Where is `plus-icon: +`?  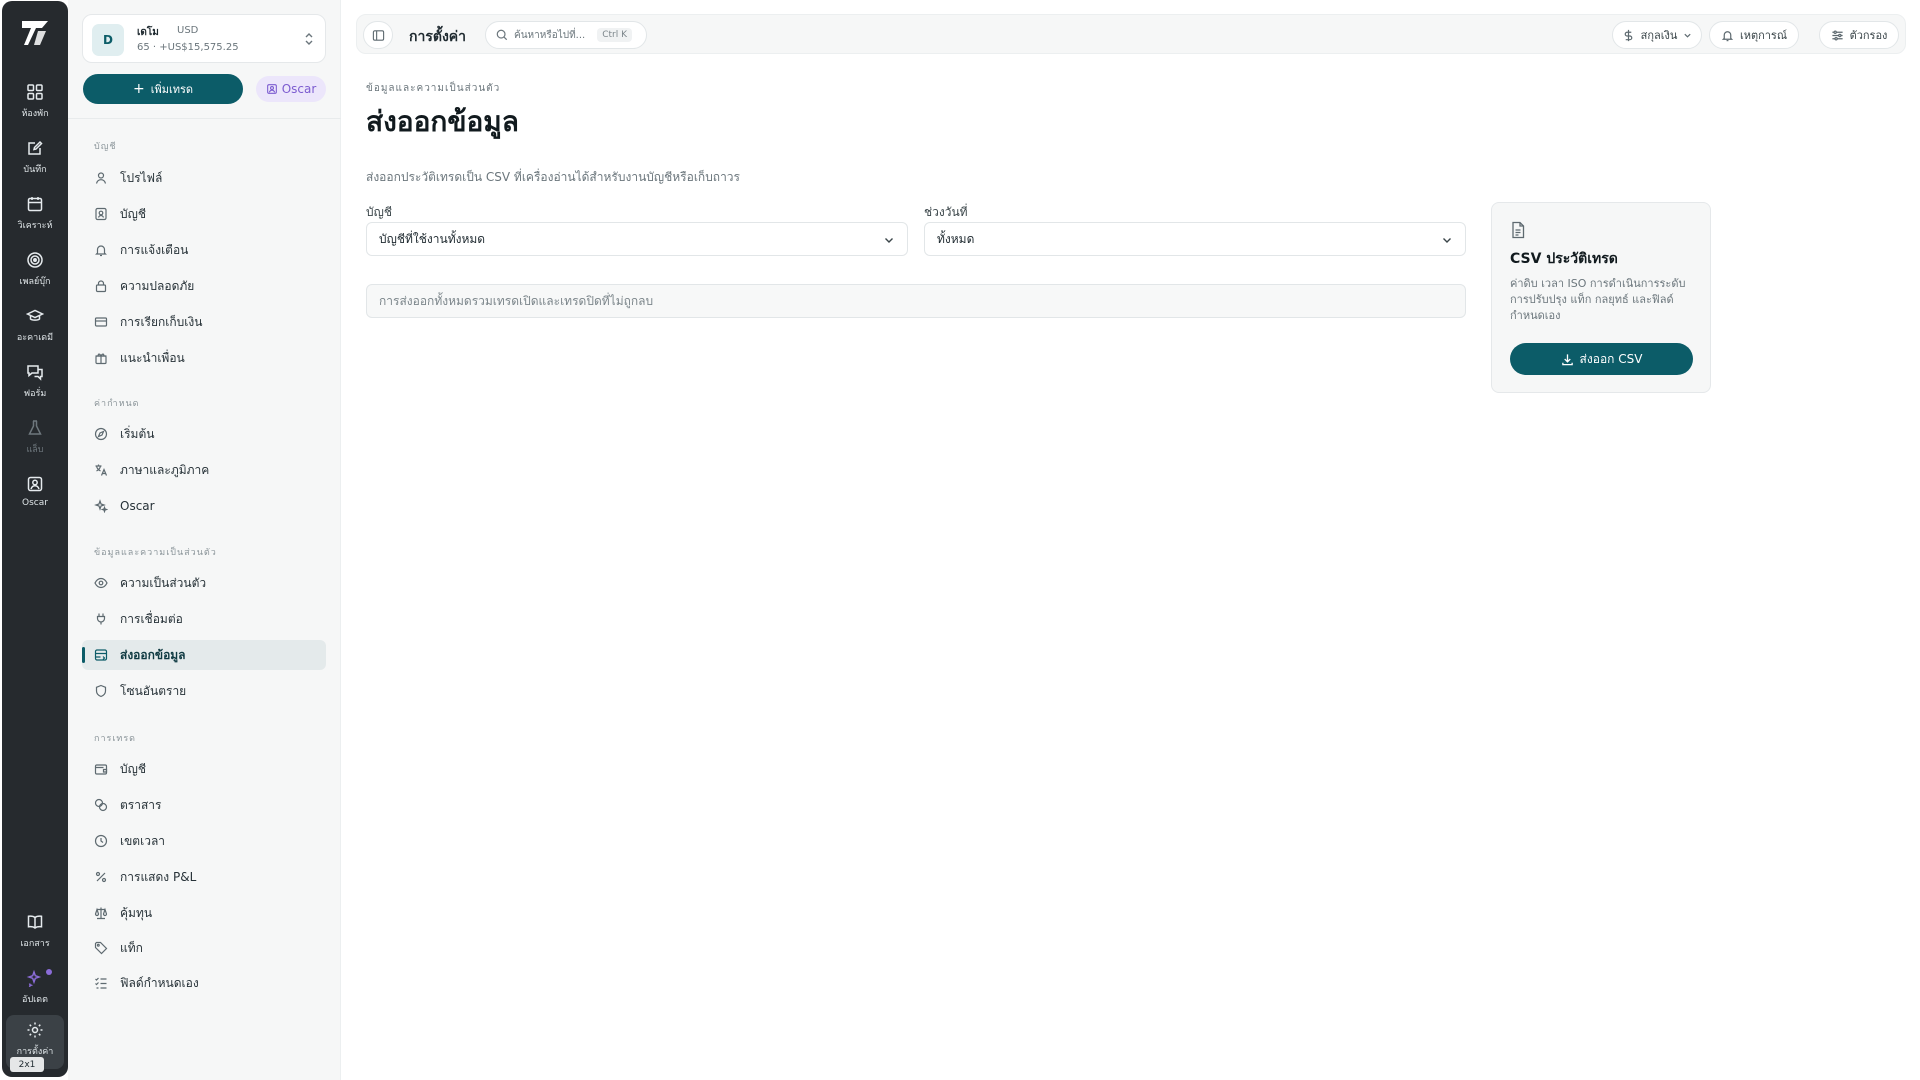 plus-icon: + is located at coordinates (138, 89).